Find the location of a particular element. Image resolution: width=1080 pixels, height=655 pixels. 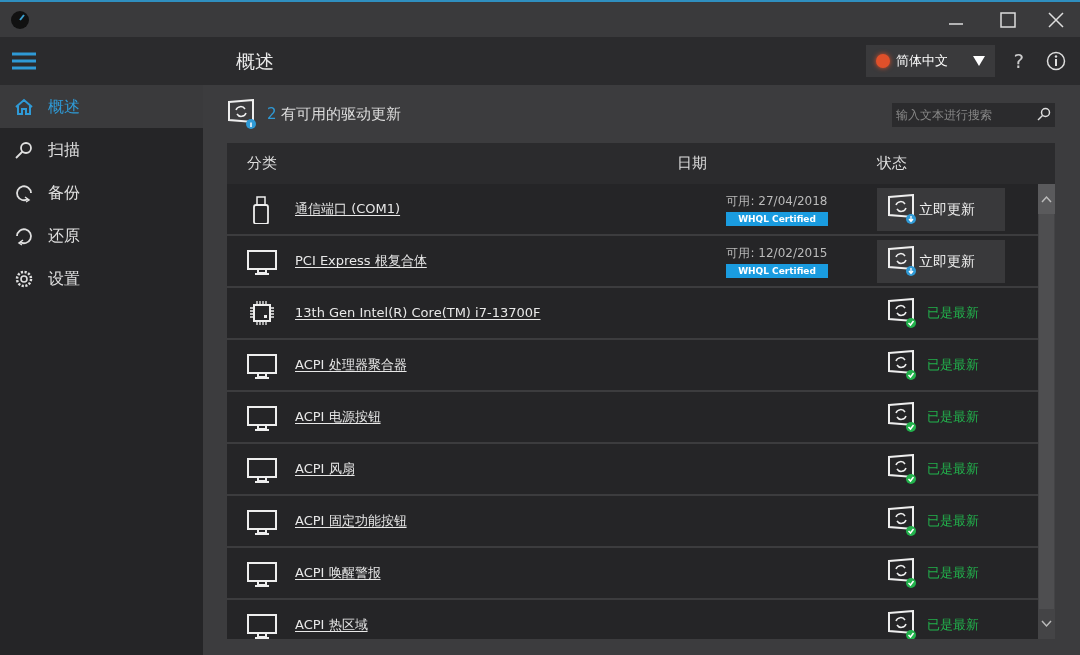

table-row: ACPI 唤醒警报 已是最新 is located at coordinates (632, 574).